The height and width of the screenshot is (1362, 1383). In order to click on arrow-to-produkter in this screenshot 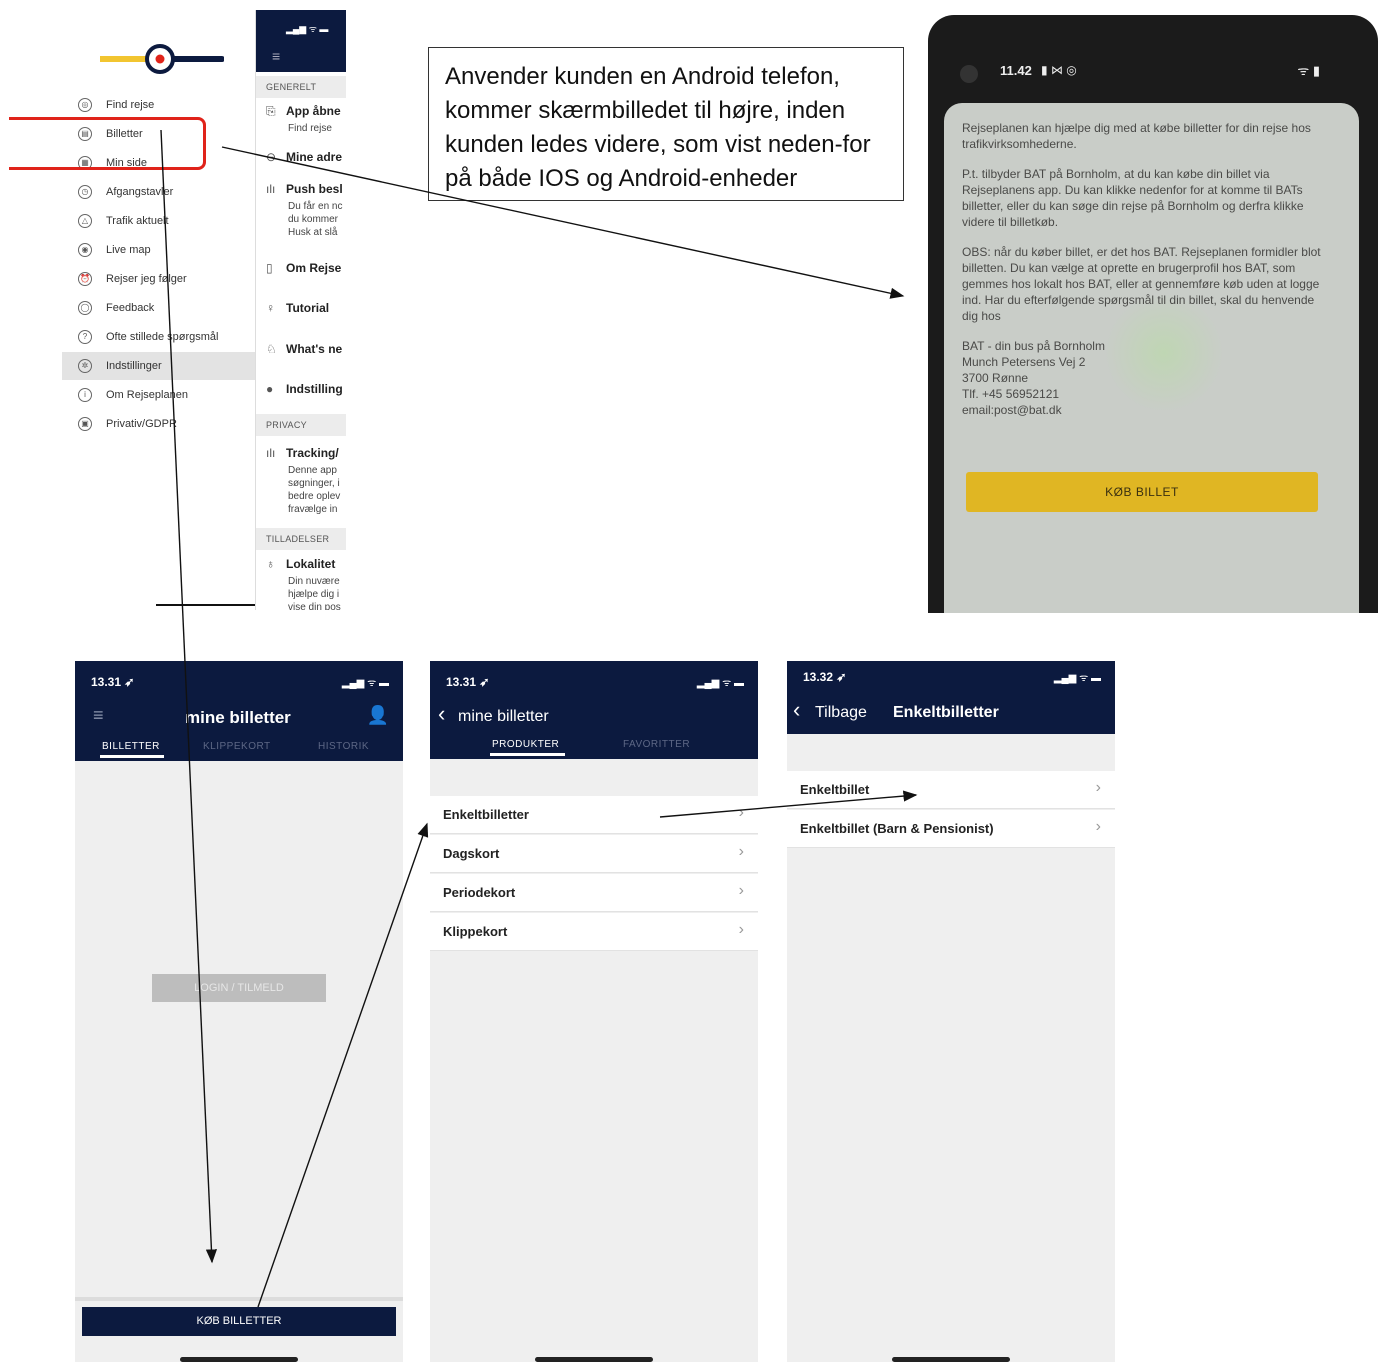, I will do `click(343, 1065)`.